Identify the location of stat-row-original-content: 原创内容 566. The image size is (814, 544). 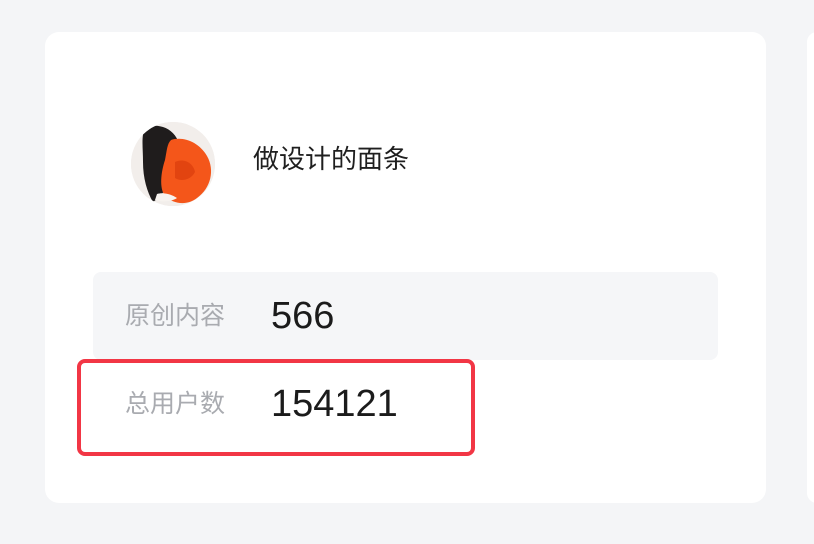
(405, 316).